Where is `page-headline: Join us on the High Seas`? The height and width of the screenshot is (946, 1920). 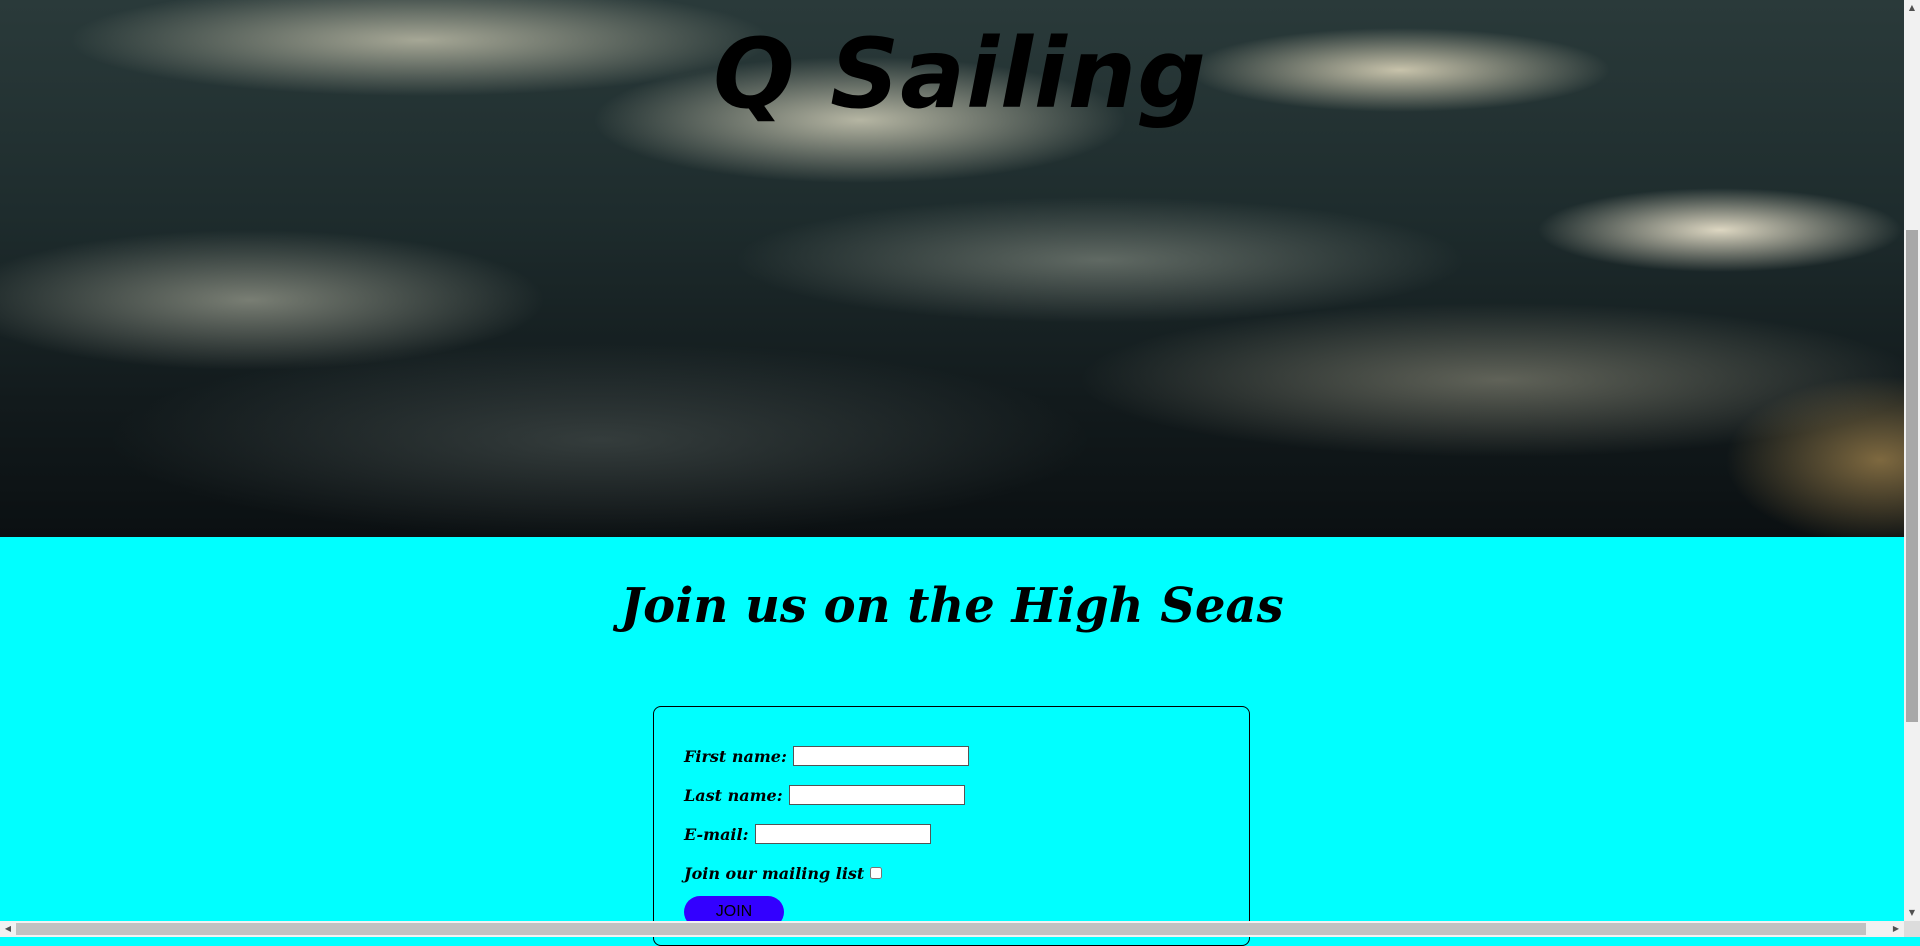 page-headline: Join us on the High Seas is located at coordinates (952, 606).